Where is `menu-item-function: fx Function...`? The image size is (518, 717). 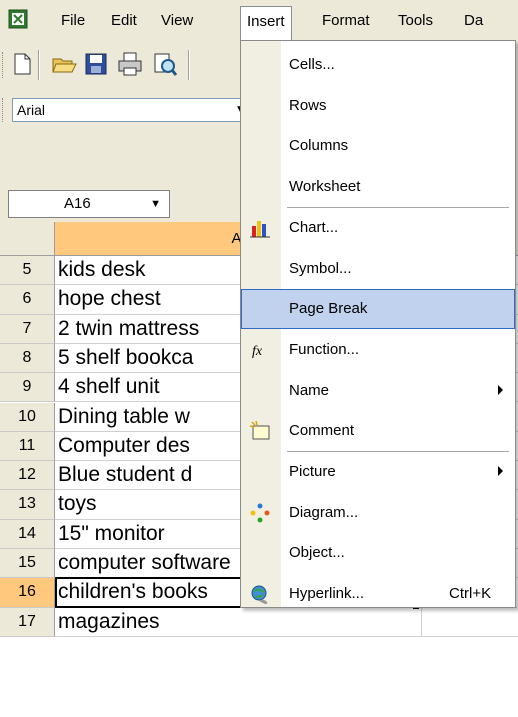
menu-item-function: fx Function... is located at coordinates (378, 350).